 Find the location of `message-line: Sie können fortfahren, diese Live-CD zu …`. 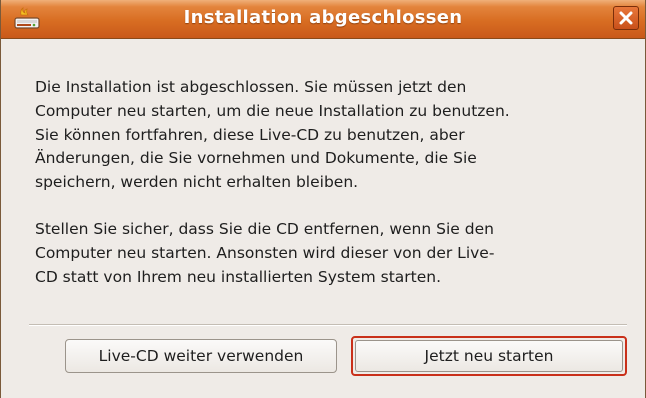

message-line: Sie können fortfahren, diese Live-CD zu … is located at coordinates (250, 134).